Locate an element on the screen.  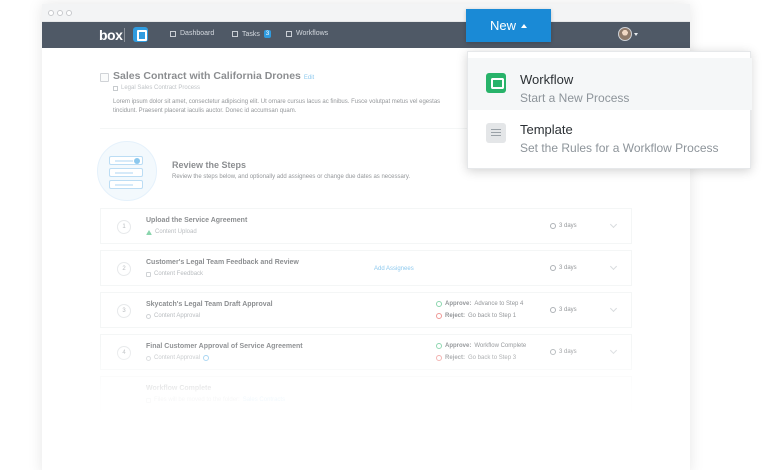
step-type-label: Files will be moved to the folder: is located at coordinates (197, 400).